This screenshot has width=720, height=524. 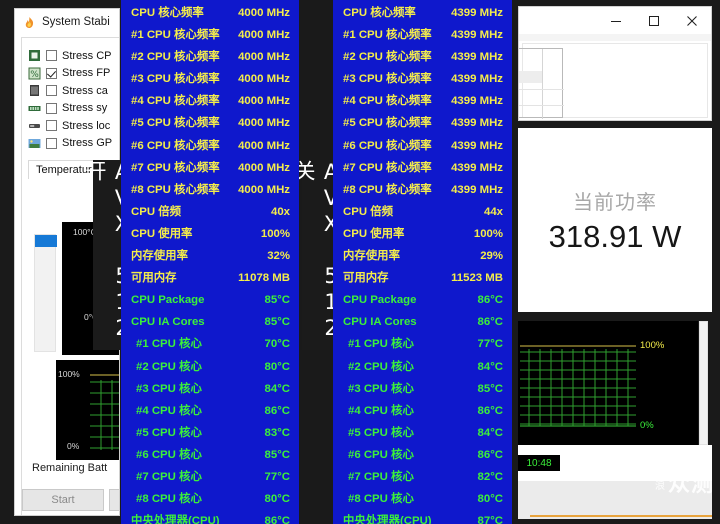 What do you see at coordinates (46, 241) in the screenshot?
I see `slider-thumb` at bounding box center [46, 241].